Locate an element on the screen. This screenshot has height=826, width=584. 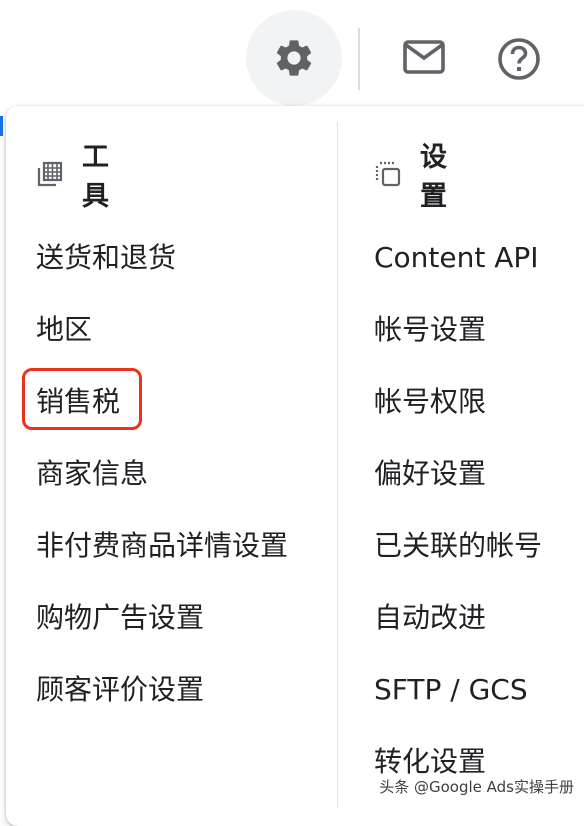
menu-item-shipping-returns: 送货和退货 is located at coordinates (106, 258).